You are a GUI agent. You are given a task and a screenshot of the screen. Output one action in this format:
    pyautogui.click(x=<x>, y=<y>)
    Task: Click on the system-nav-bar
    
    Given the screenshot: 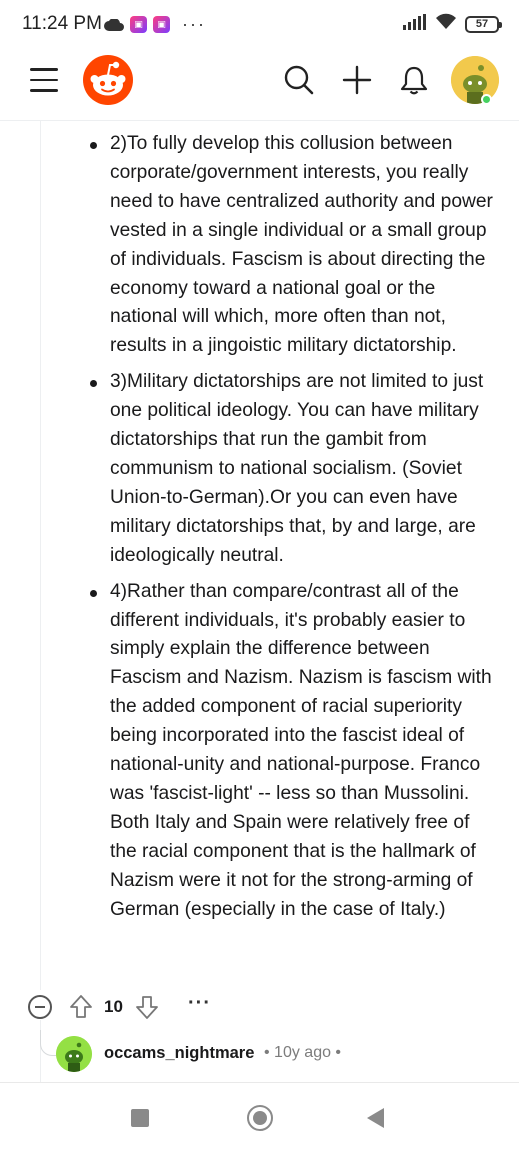 What is the action you would take?
    pyautogui.click(x=259, y=1117)
    